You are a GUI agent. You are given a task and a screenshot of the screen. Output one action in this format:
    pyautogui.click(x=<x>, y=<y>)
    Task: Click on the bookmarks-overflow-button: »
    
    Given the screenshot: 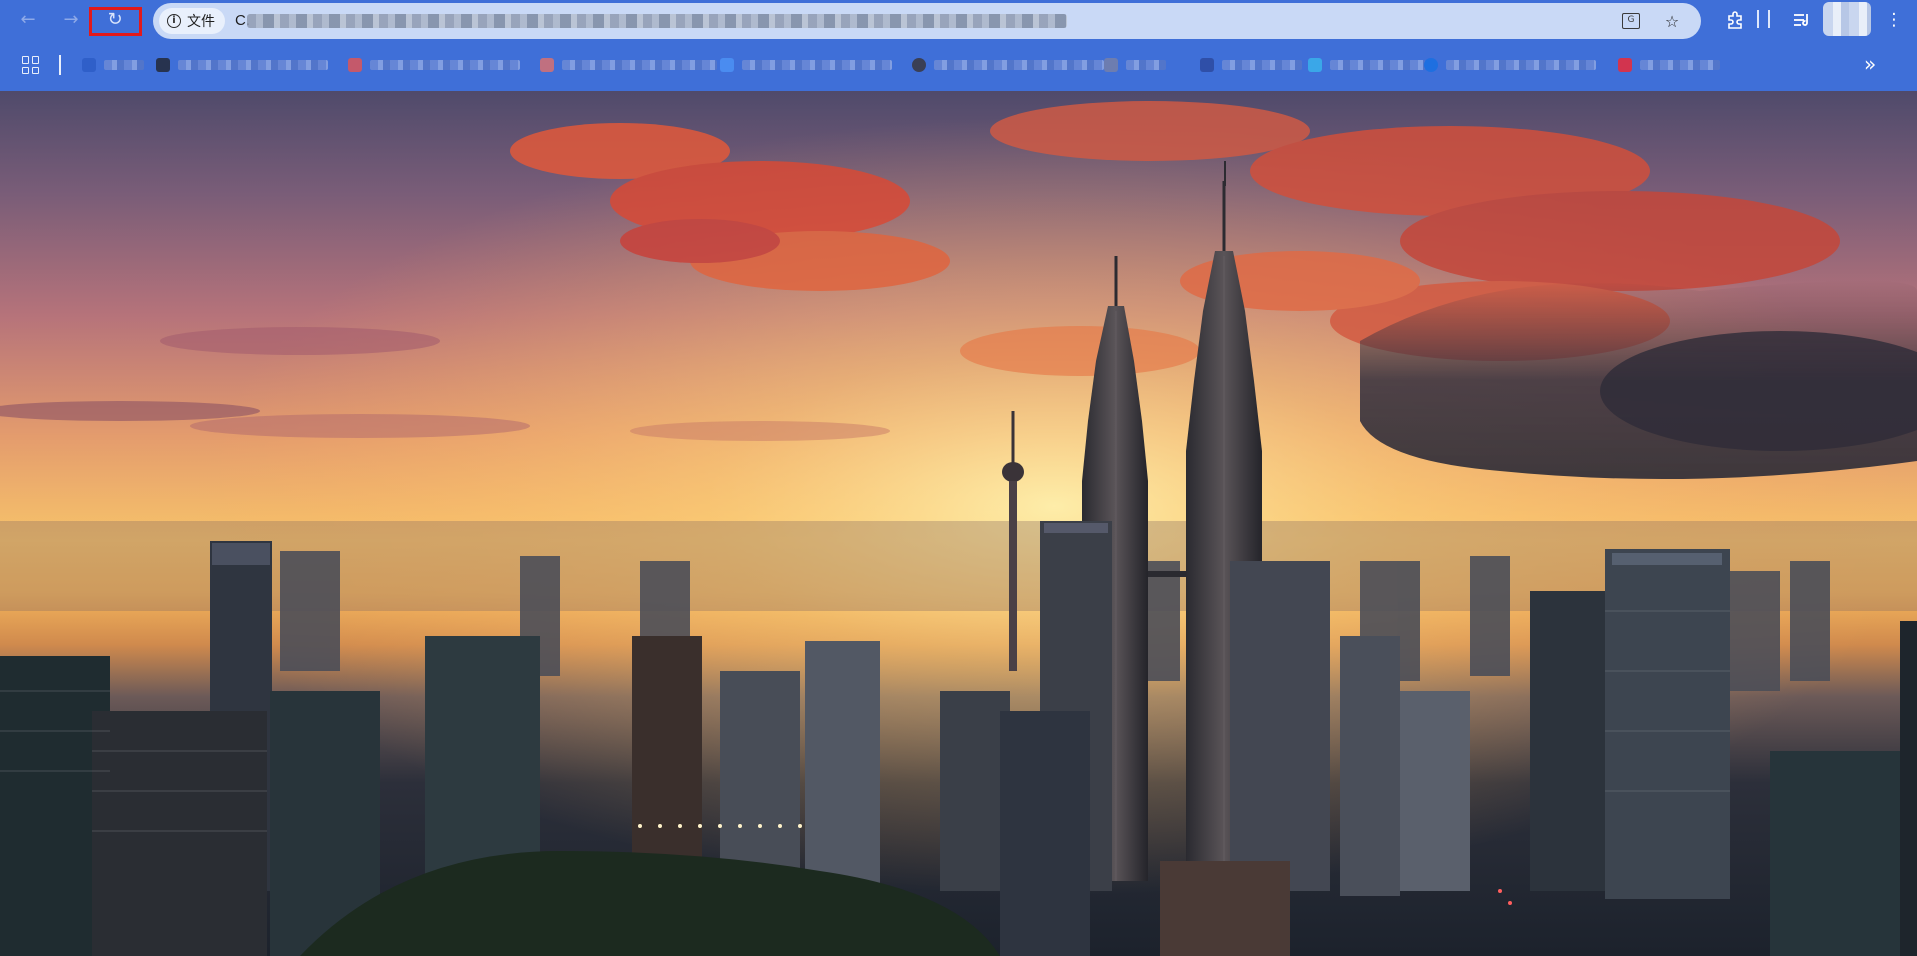 What is the action you would take?
    pyautogui.click(x=1870, y=64)
    